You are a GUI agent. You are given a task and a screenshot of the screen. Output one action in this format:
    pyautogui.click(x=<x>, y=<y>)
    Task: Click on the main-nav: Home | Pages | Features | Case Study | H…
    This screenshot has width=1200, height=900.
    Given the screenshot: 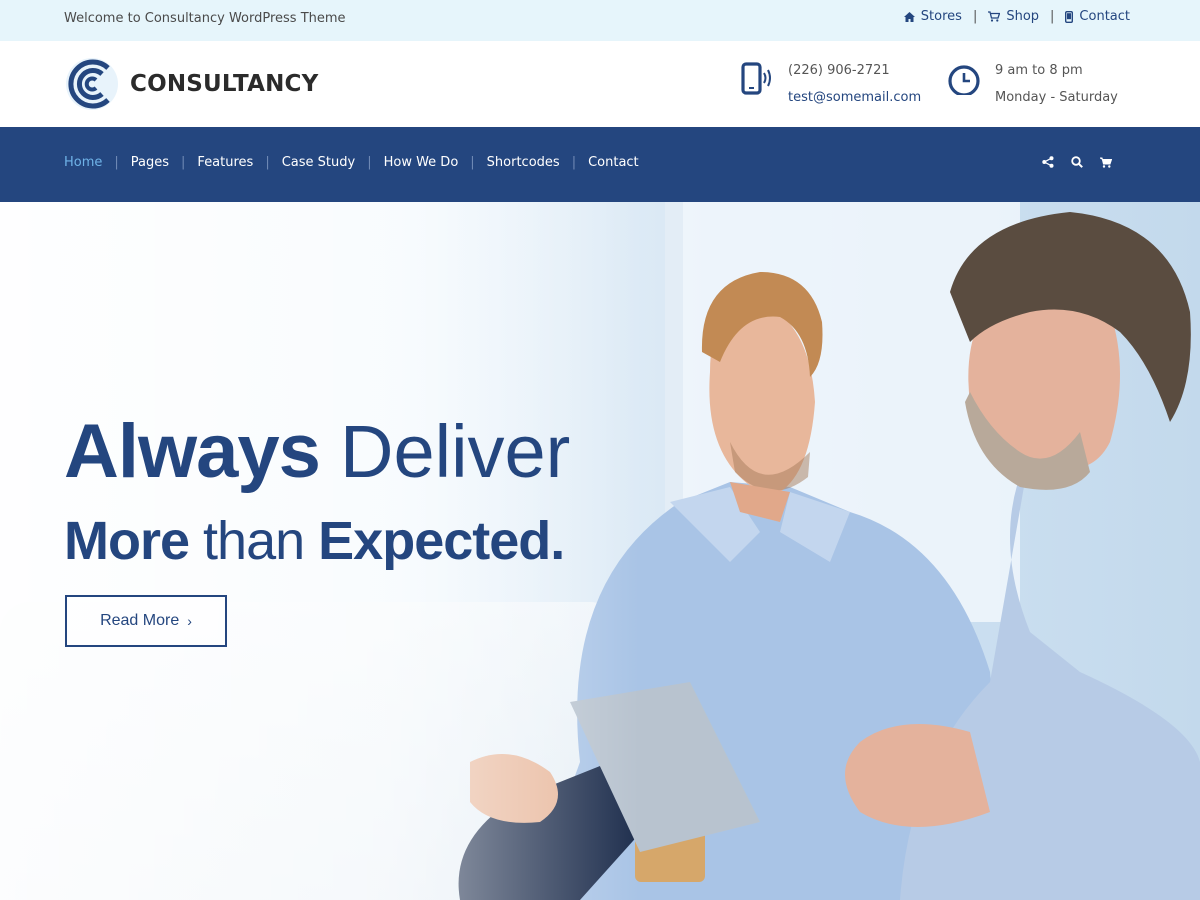 What is the action you would take?
    pyautogui.click(x=600, y=164)
    